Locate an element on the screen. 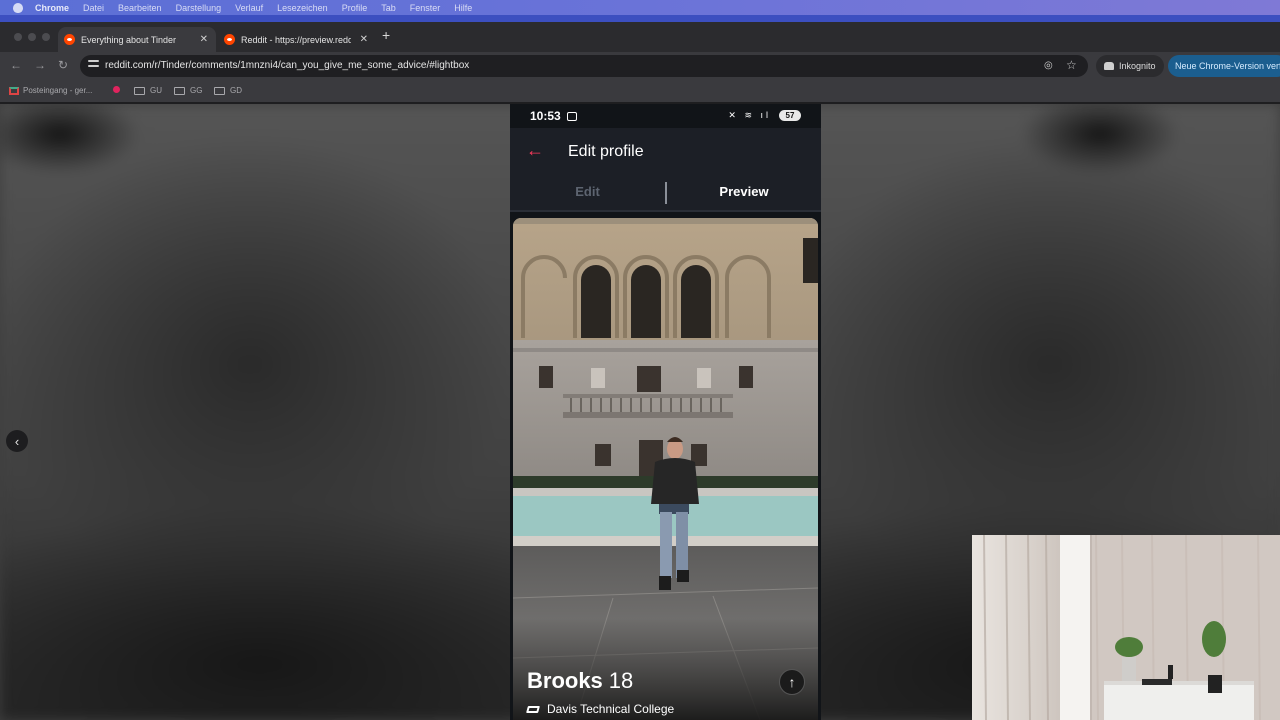 The width and height of the screenshot is (1280, 720). window-zoom-control is located at coordinates (46, 37).